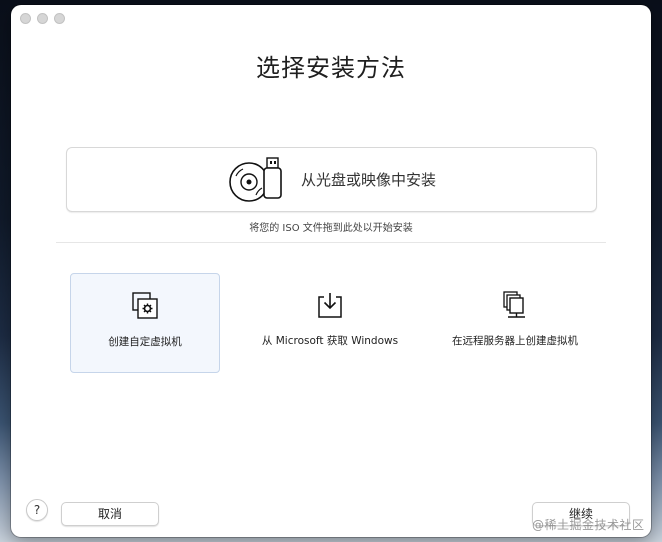 This screenshot has height=542, width=662. What do you see at coordinates (331, 242) in the screenshot?
I see `divider` at bounding box center [331, 242].